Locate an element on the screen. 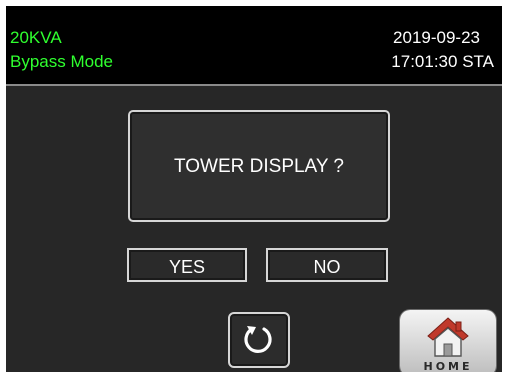  date-label: 2019-09-23 is located at coordinates (436, 37).